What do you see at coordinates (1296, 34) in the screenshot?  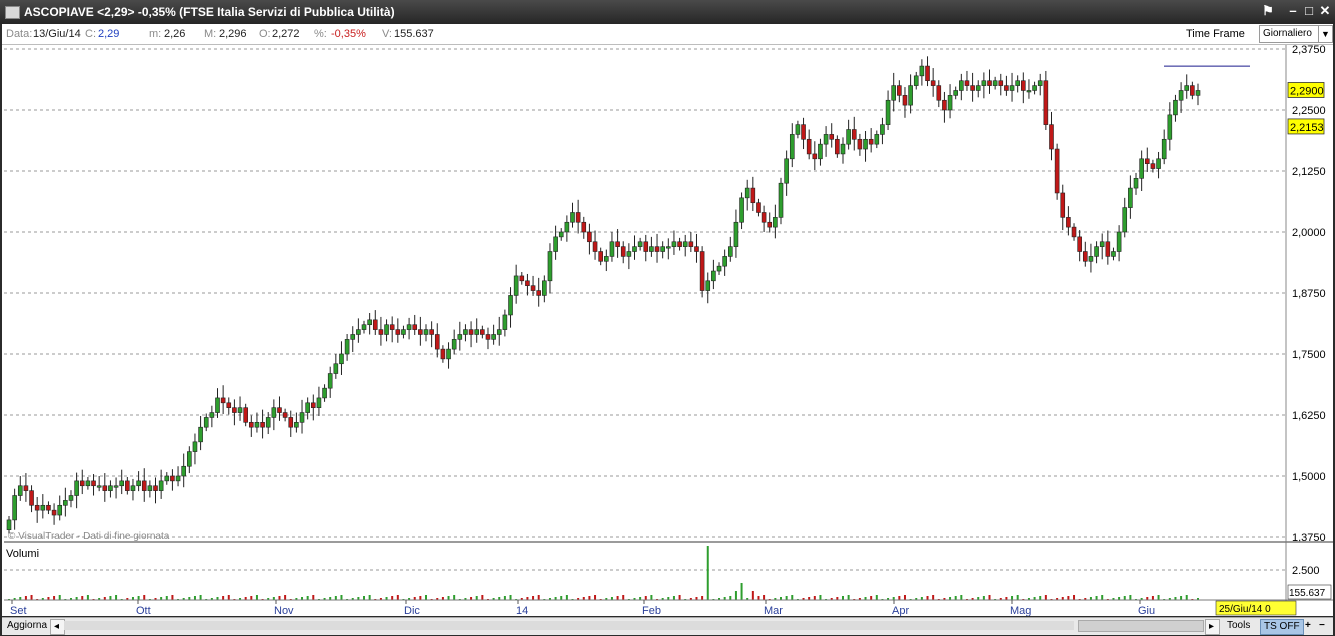 I see `time-frame-select: Giornaliero ▼` at bounding box center [1296, 34].